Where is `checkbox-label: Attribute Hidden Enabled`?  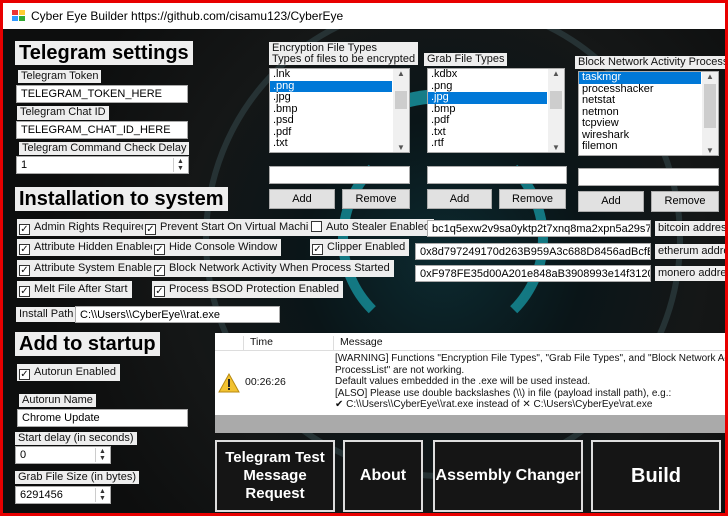 checkbox-label: Attribute Hidden Enabled is located at coordinates (95, 247).